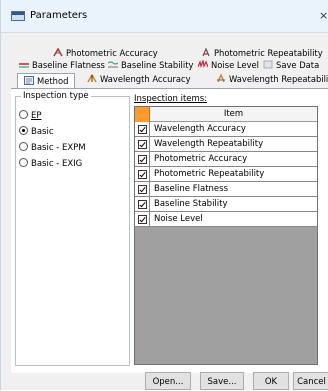  I want to click on window-title: Parameters, so click(59, 15).